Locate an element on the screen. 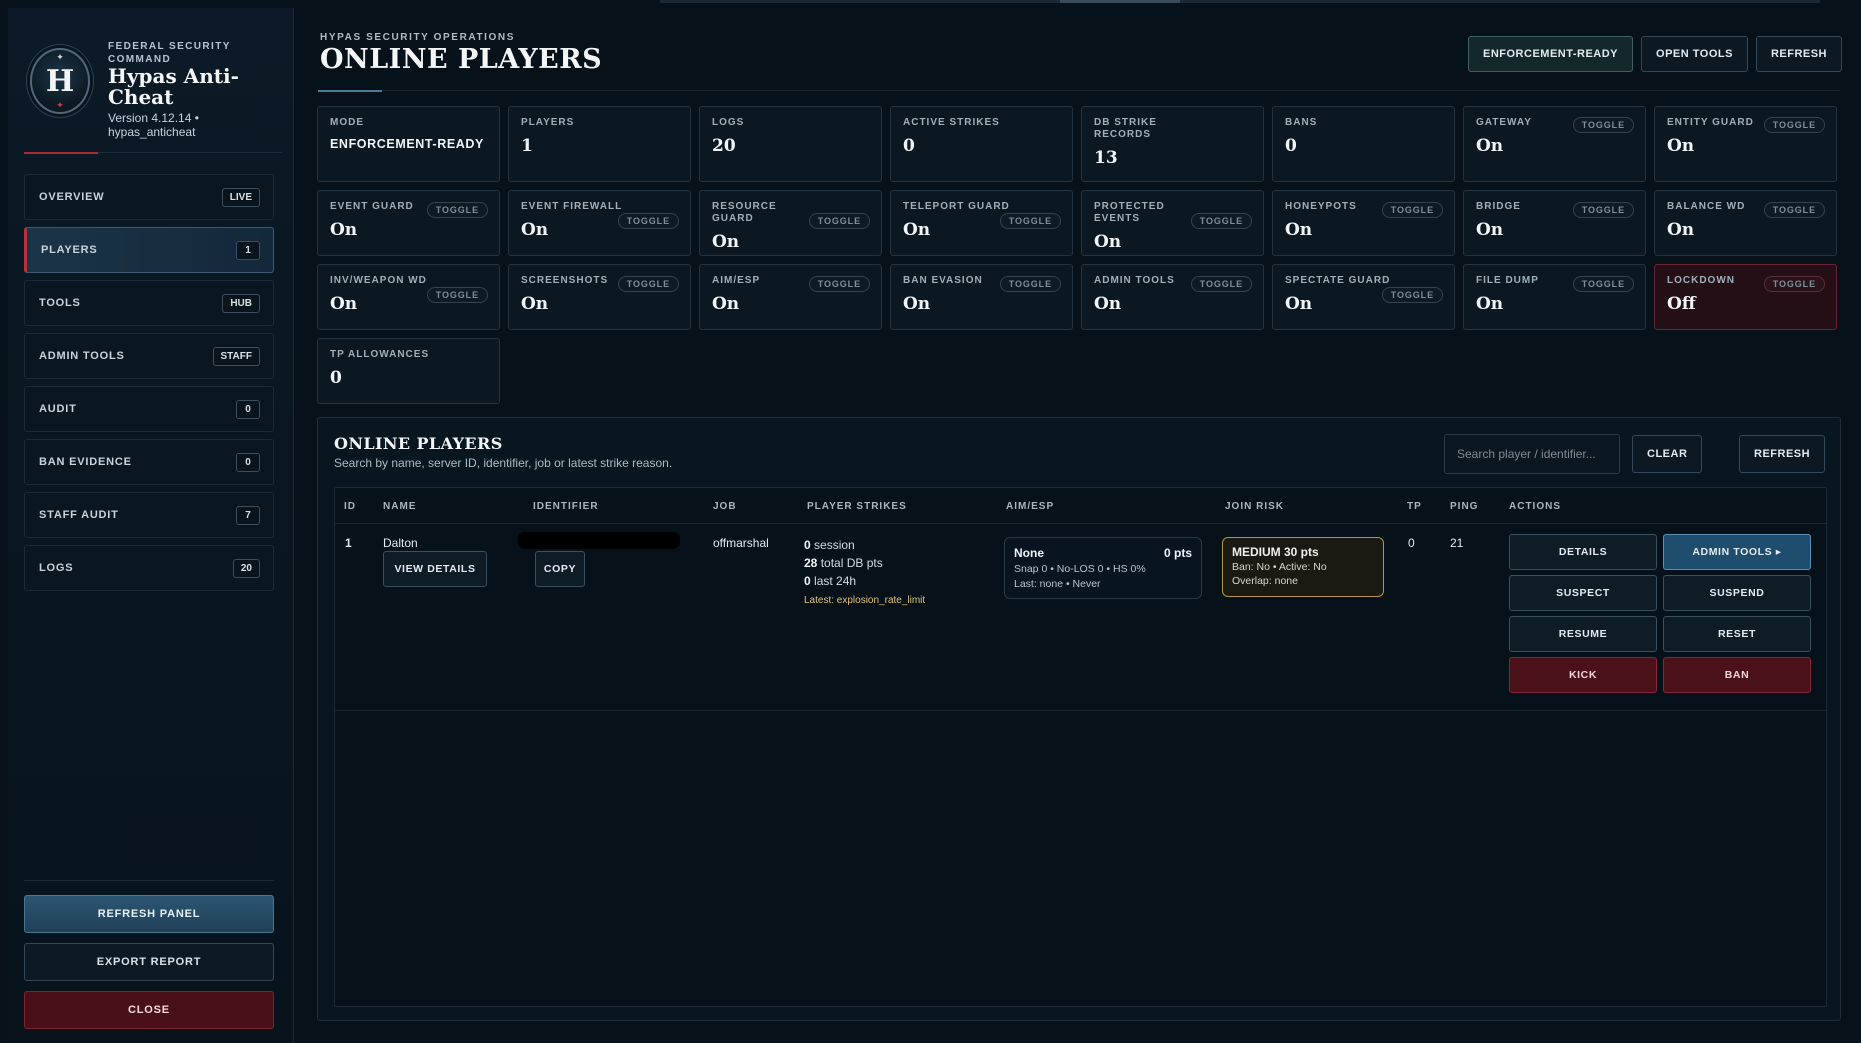 The width and height of the screenshot is (1861, 1043). export-report-button: EXPORT REPORT is located at coordinates (149, 962).